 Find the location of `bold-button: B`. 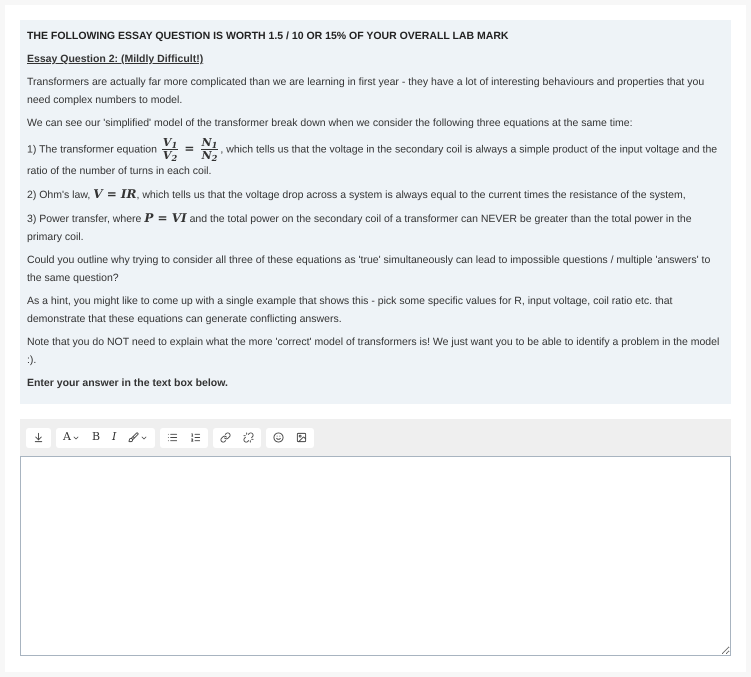

bold-button: B is located at coordinates (96, 438).